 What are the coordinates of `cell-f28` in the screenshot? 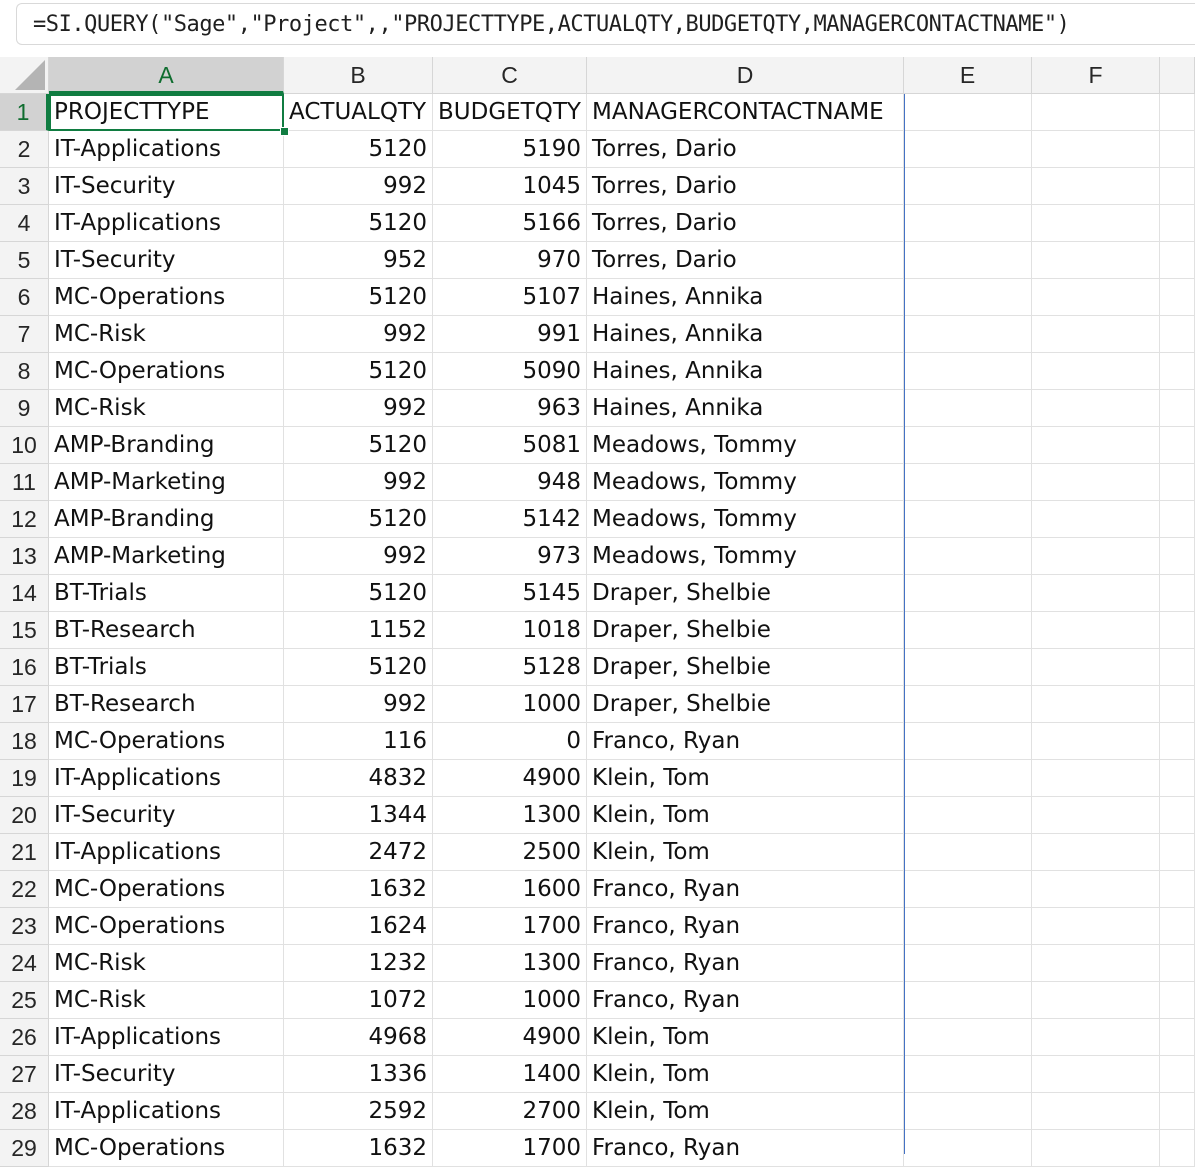 It's located at (1096, 1111).